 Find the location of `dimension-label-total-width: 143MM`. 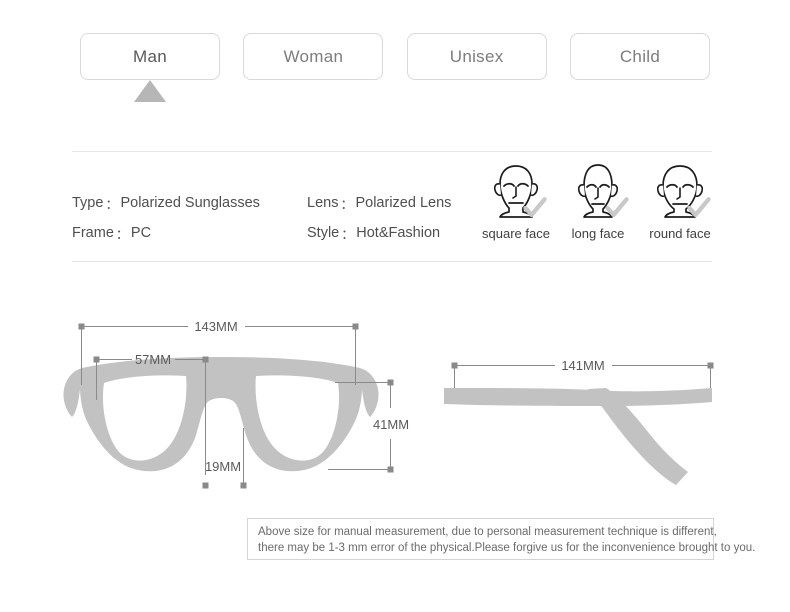

dimension-label-total-width: 143MM is located at coordinates (215, 326).